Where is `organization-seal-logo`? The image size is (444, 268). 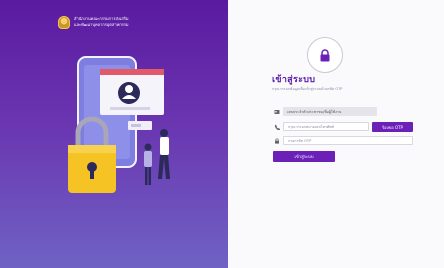 organization-seal-logo is located at coordinates (64, 22).